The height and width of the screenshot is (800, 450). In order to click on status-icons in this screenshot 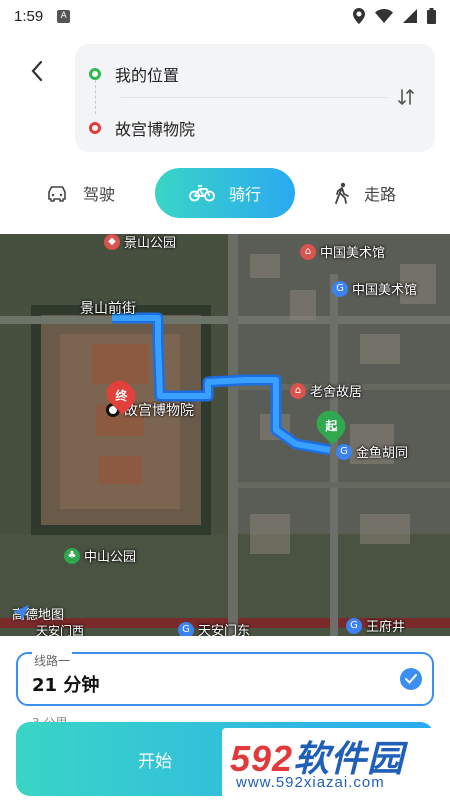, I will do `click(394, 16)`.